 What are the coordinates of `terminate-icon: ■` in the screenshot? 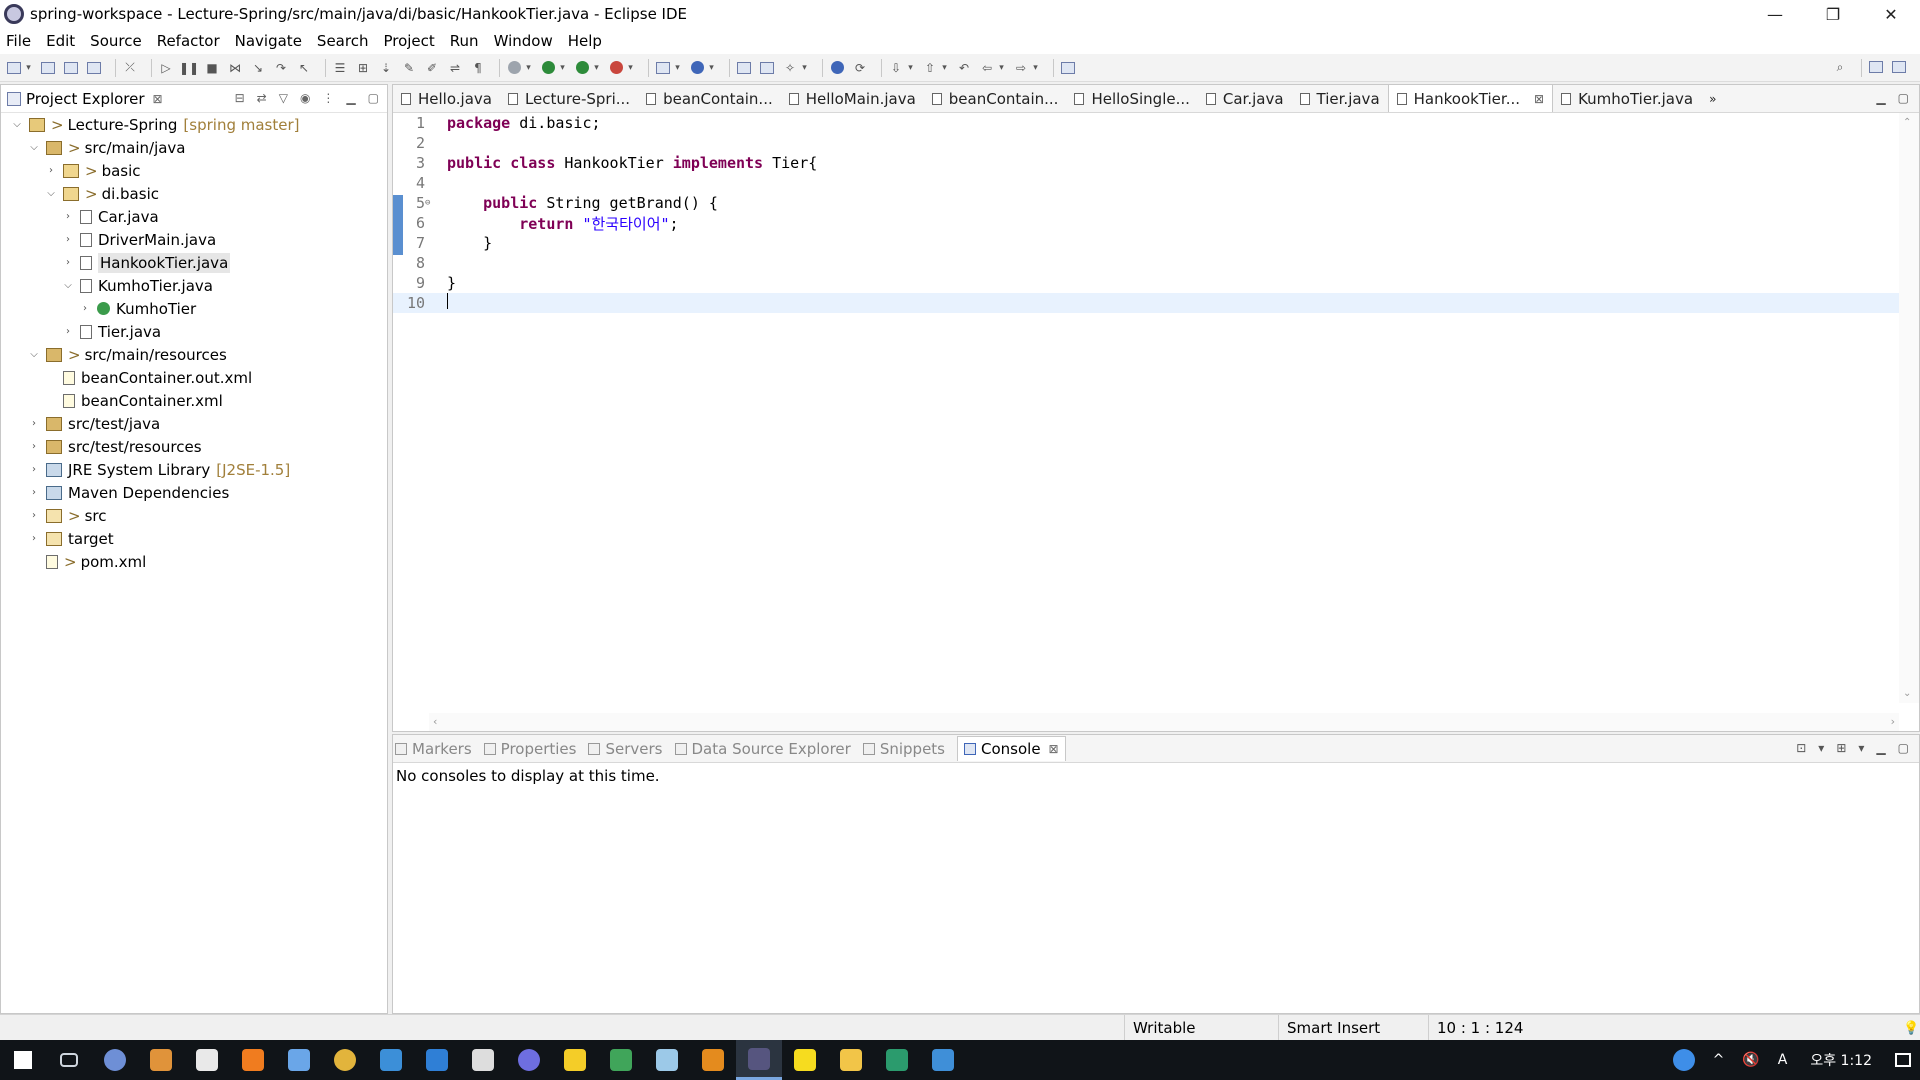 It's located at (212, 68).